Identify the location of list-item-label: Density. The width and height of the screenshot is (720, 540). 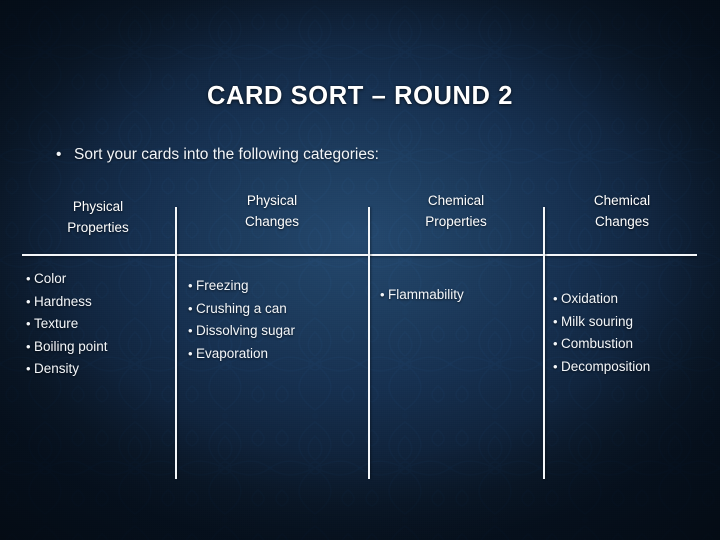
(57, 368).